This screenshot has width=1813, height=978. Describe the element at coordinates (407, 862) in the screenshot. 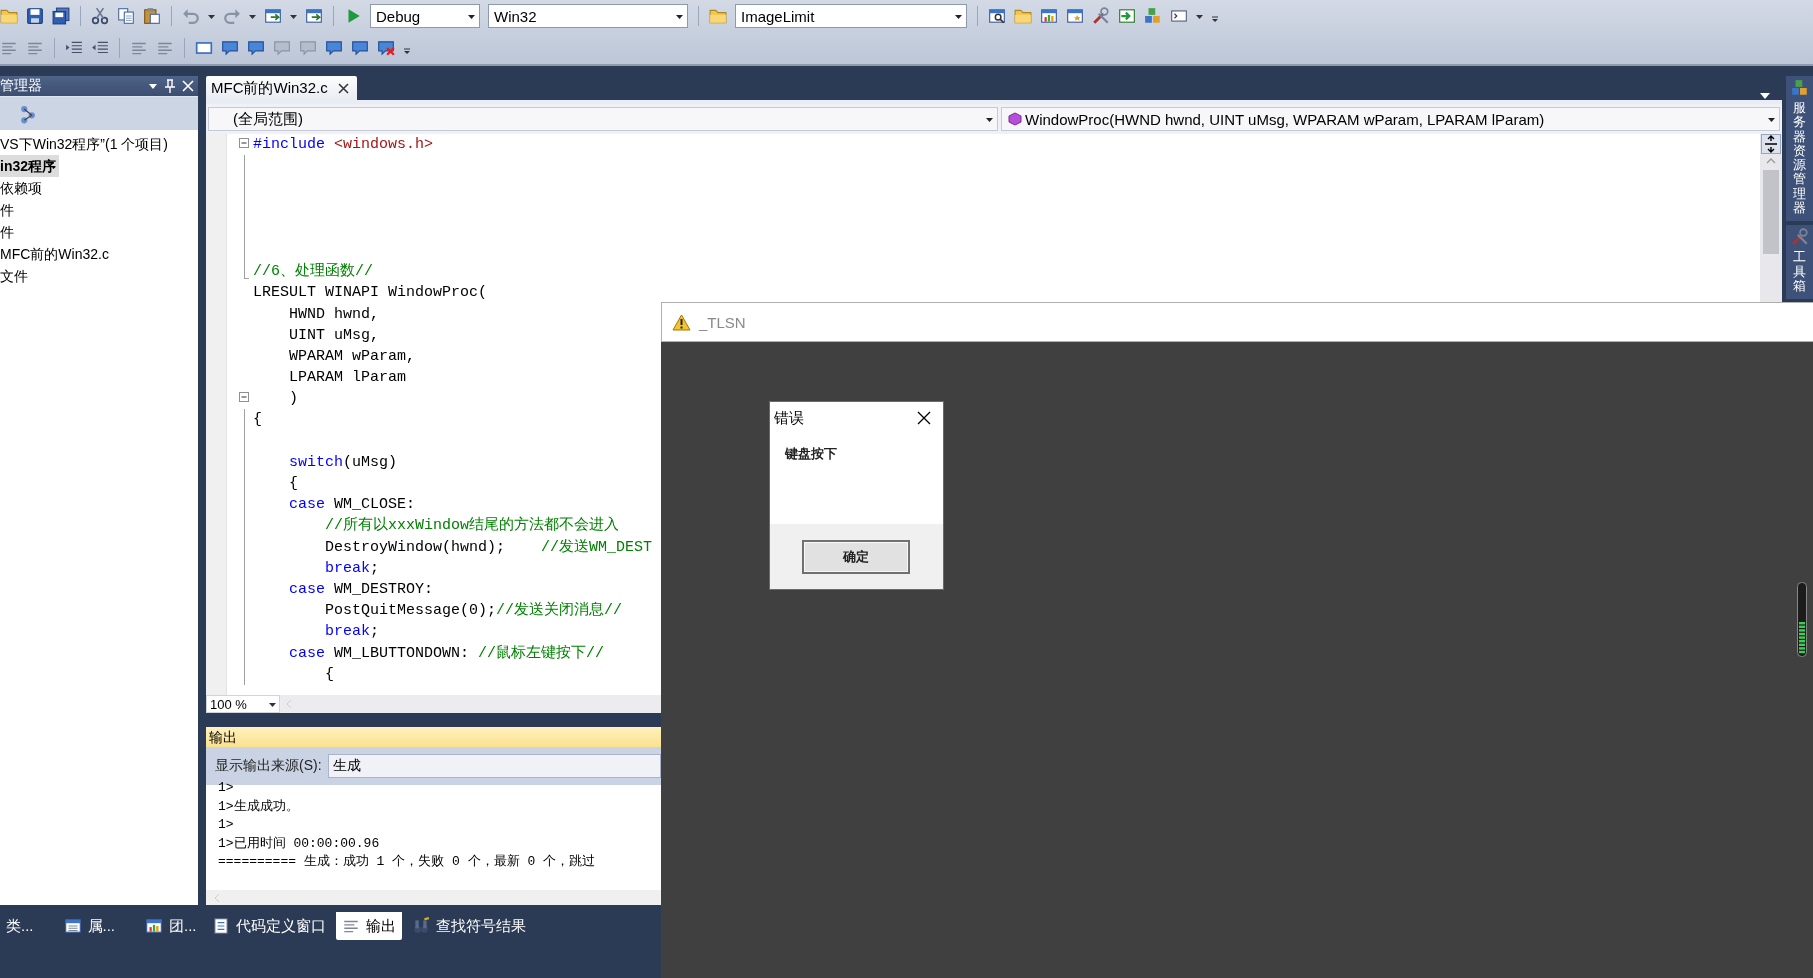

I see `output-line: ========== 生成：成功 1 个，失败 0 个，最新 0 个，跳过` at that location.